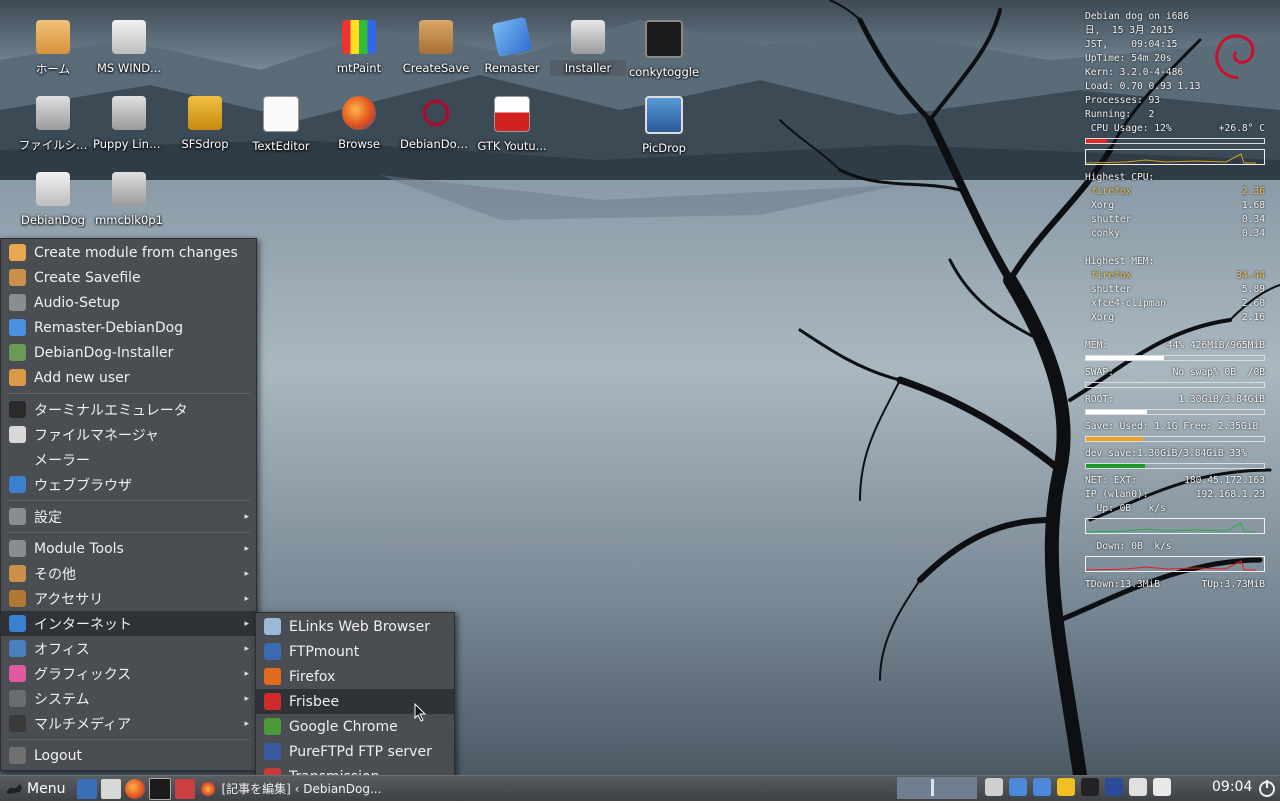 The image size is (1280, 803). Describe the element at coordinates (1175, 276) in the screenshot. I see `conky-row: firefox 34.44` at that location.